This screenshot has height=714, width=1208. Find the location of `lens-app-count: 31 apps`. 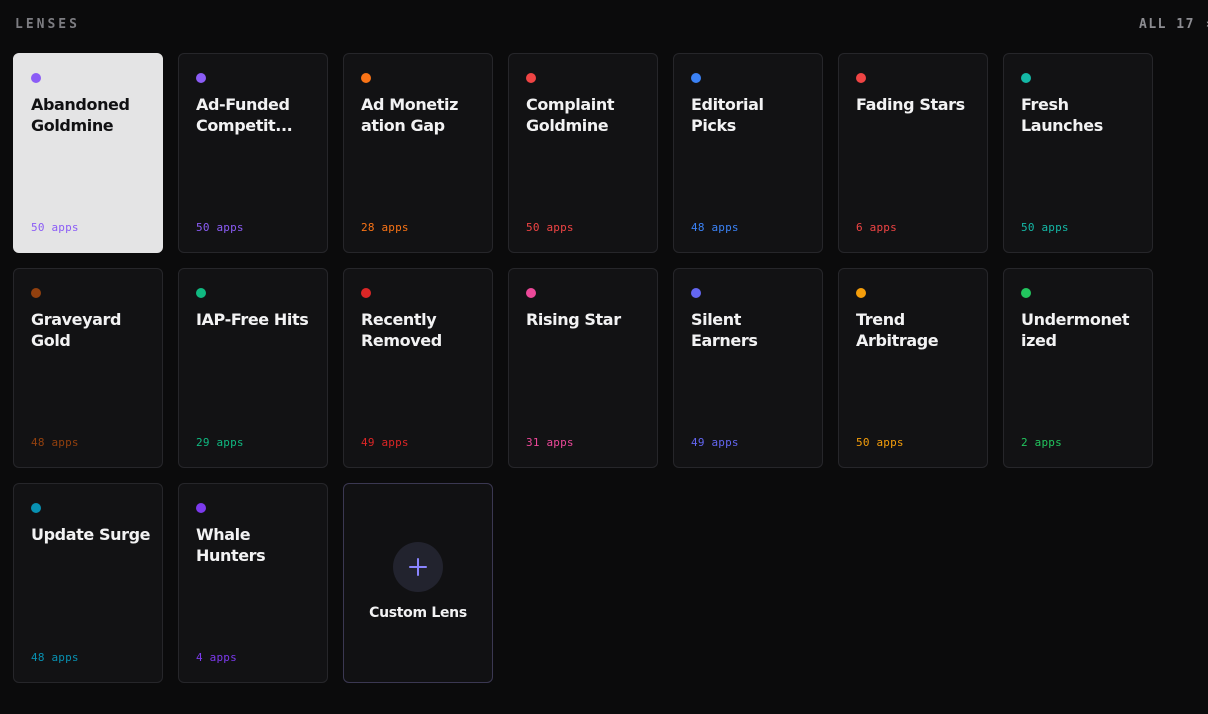

lens-app-count: 31 apps is located at coordinates (550, 442).